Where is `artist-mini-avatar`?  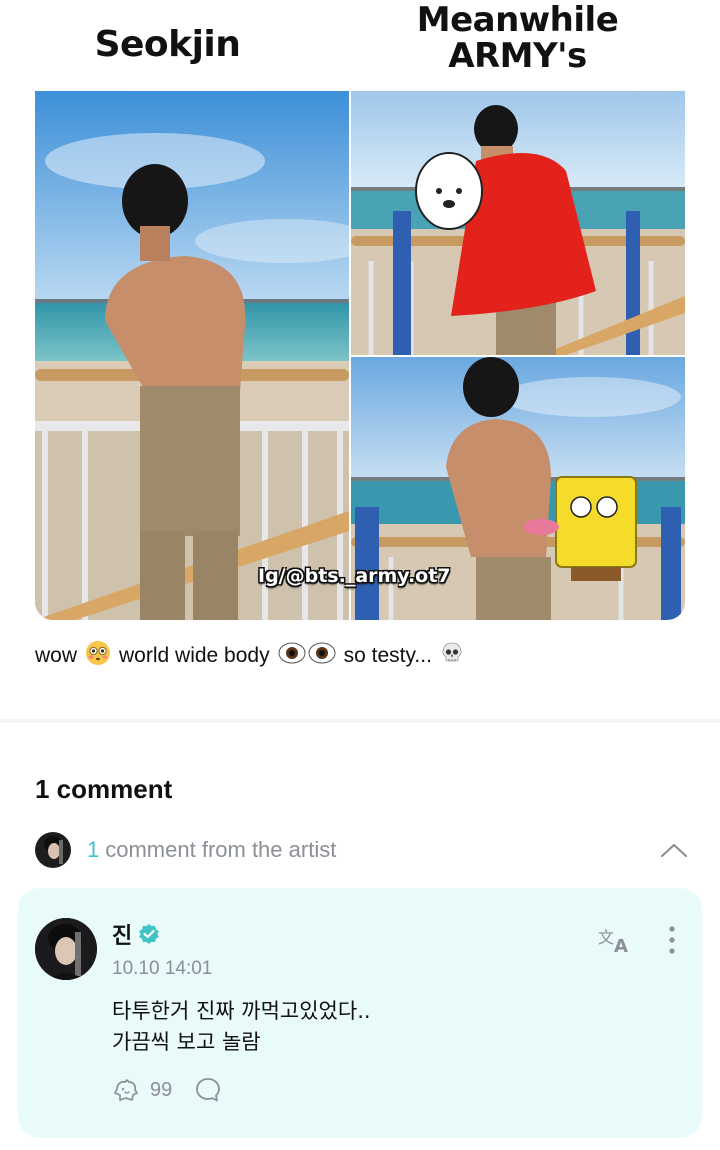 artist-mini-avatar is located at coordinates (53, 850).